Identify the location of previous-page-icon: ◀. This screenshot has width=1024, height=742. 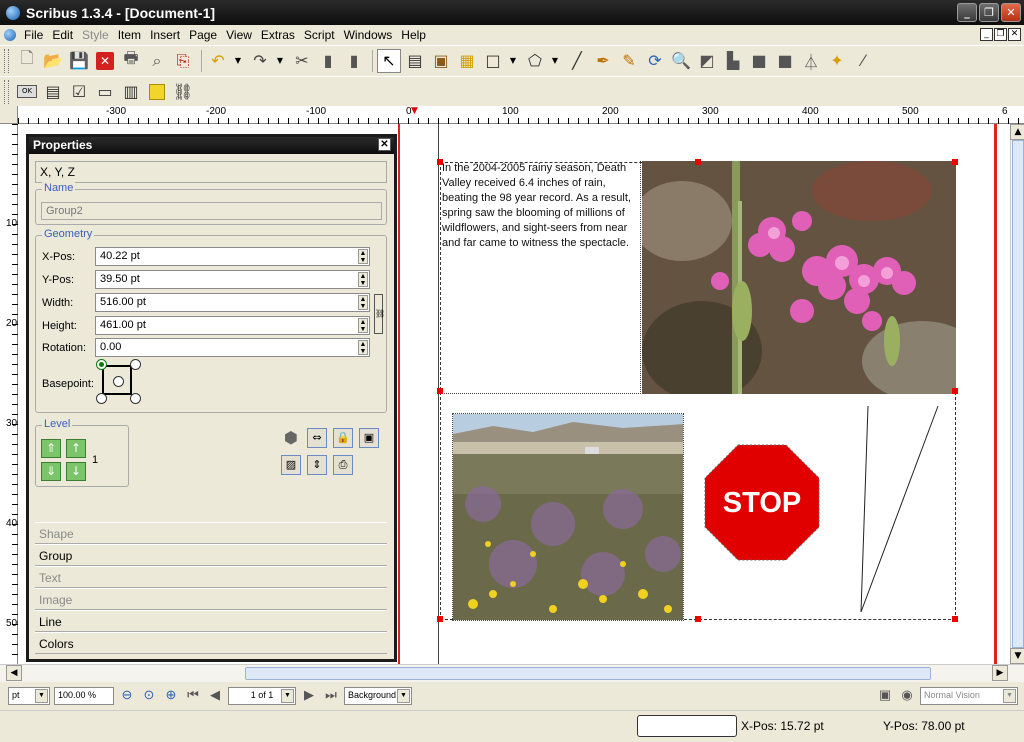
(215, 696).